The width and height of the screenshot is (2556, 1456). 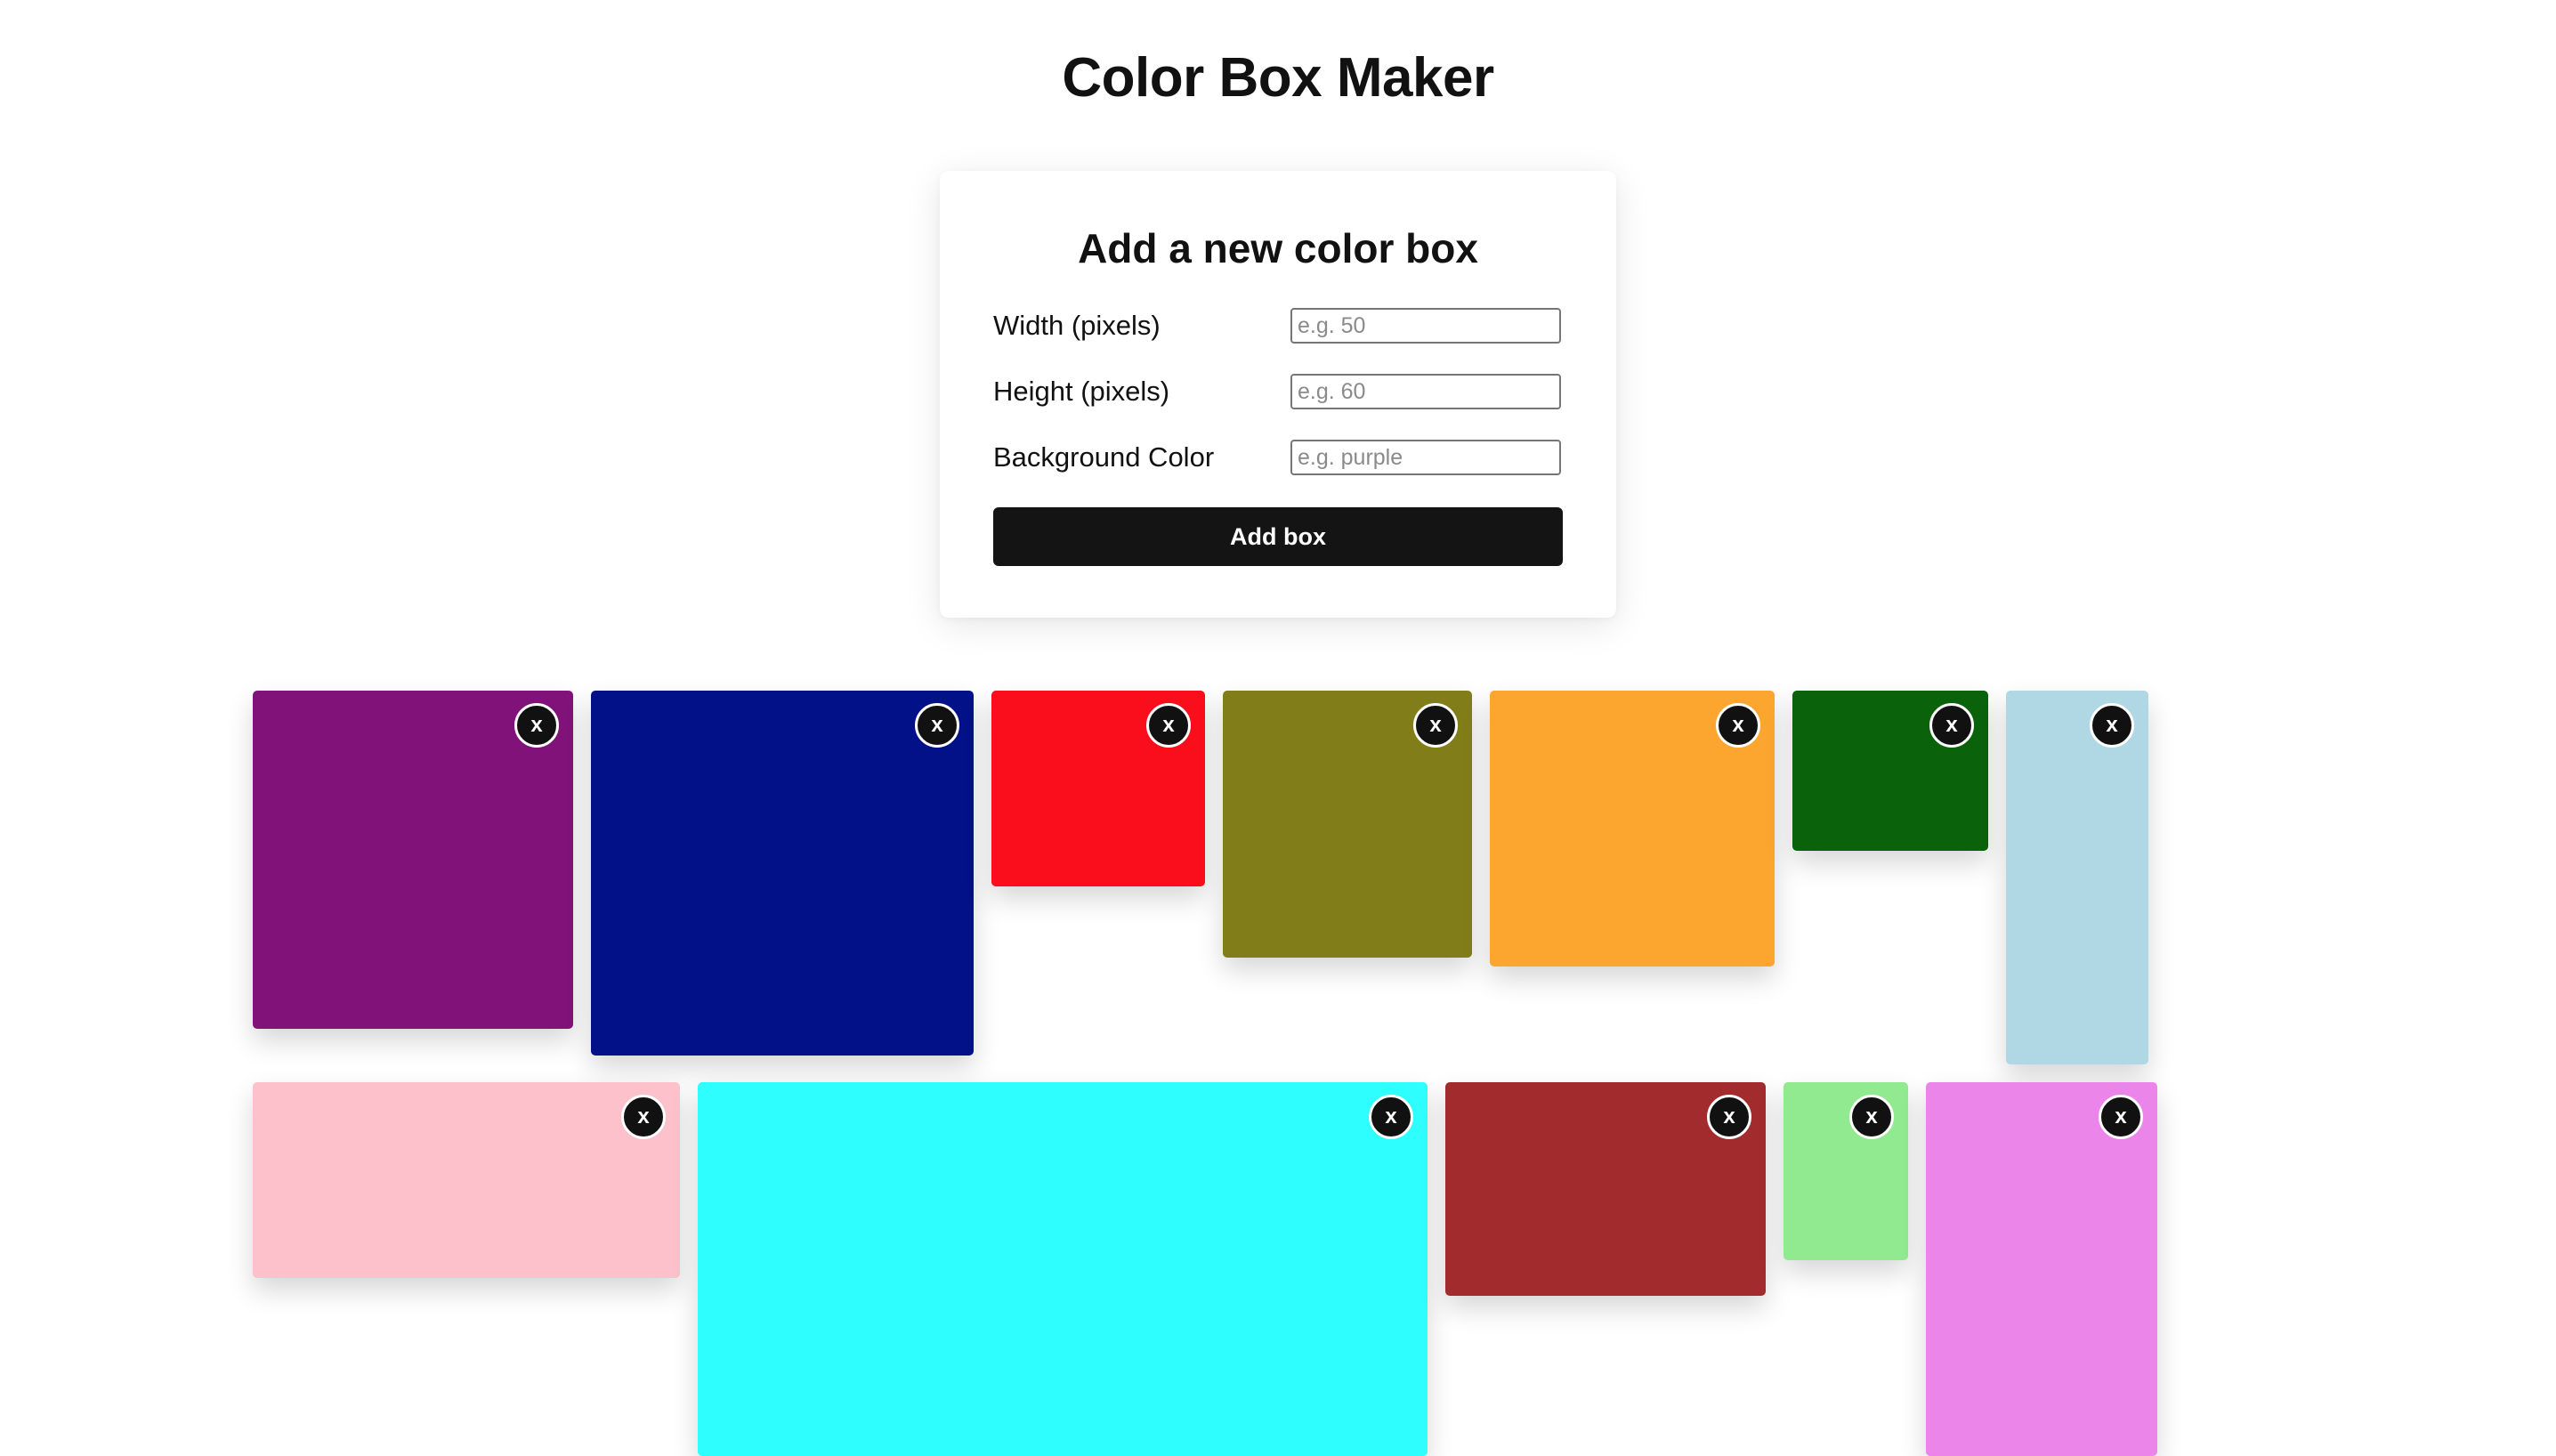 I want to click on color-box-light-blue: x, so click(x=2077, y=877).